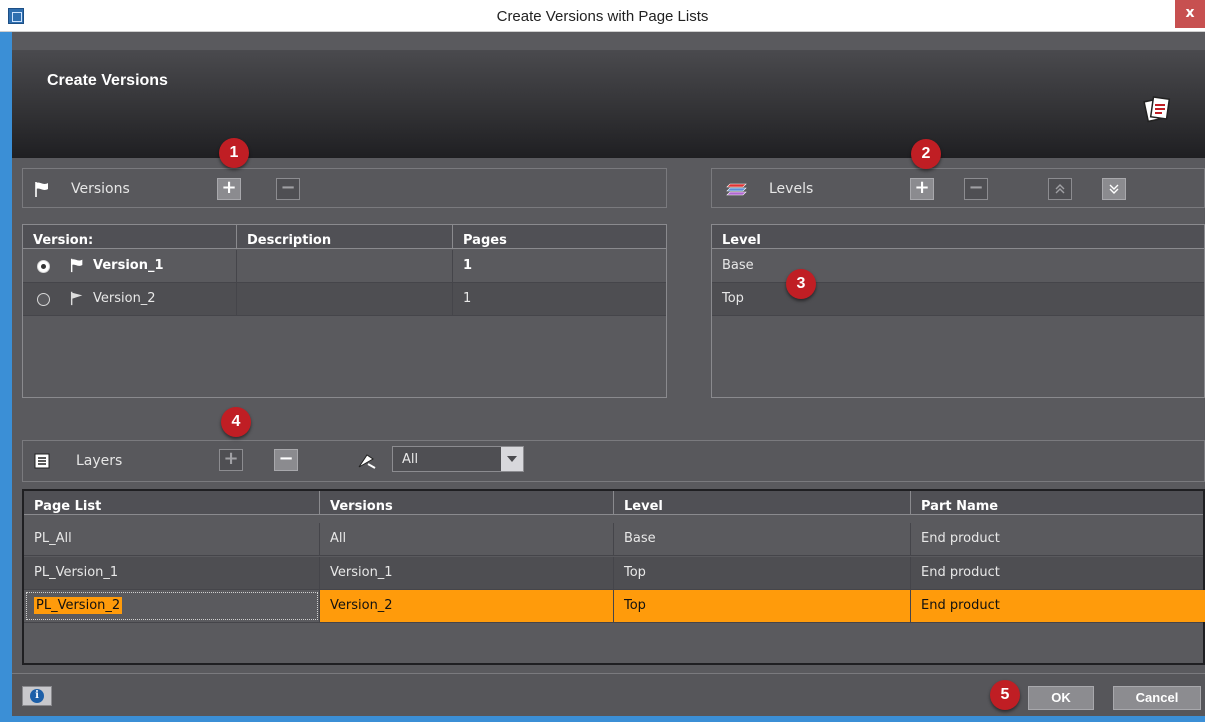 The width and height of the screenshot is (1205, 722). What do you see at coordinates (344, 188) in the screenshot?
I see `versions-panel-header: Versions + −` at bounding box center [344, 188].